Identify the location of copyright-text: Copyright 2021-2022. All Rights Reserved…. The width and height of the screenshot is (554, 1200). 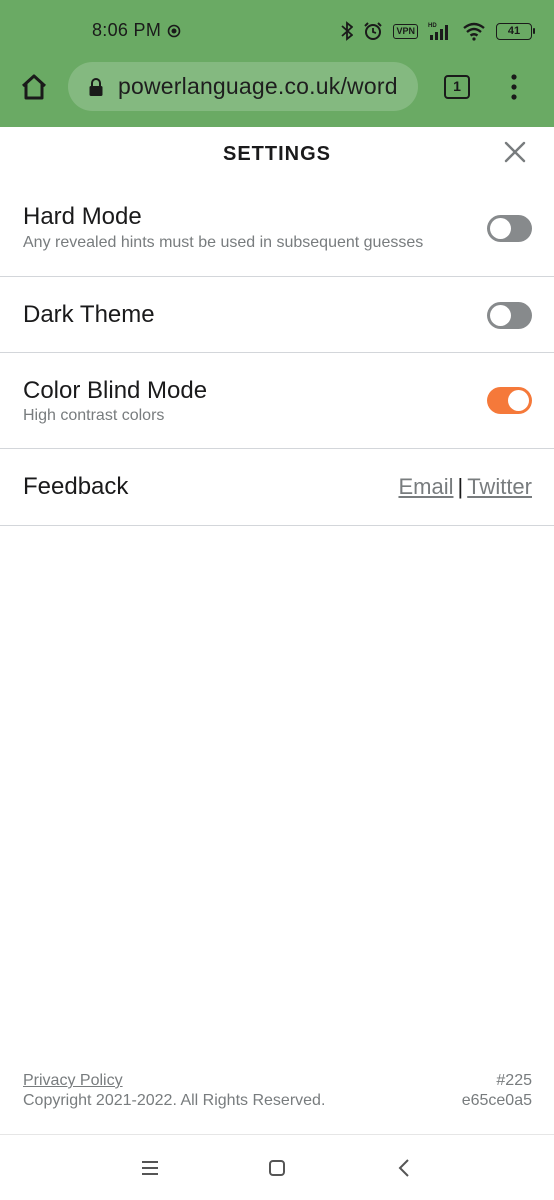
(174, 1100).